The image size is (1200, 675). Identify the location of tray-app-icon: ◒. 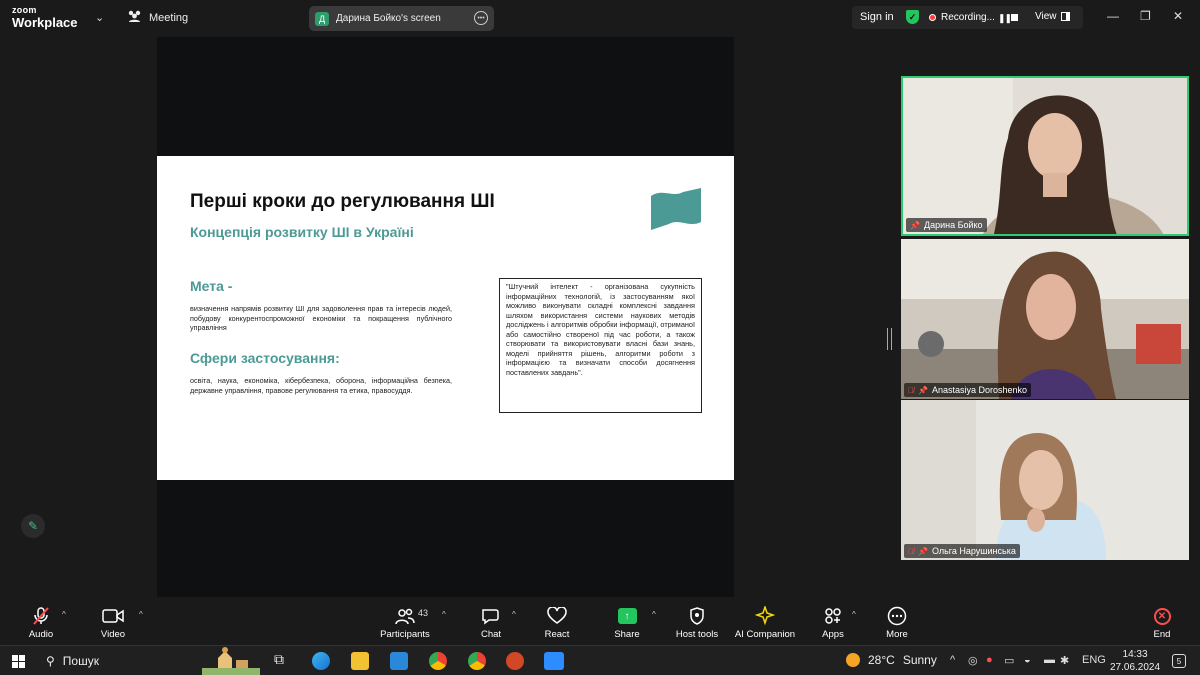
(1027, 660).